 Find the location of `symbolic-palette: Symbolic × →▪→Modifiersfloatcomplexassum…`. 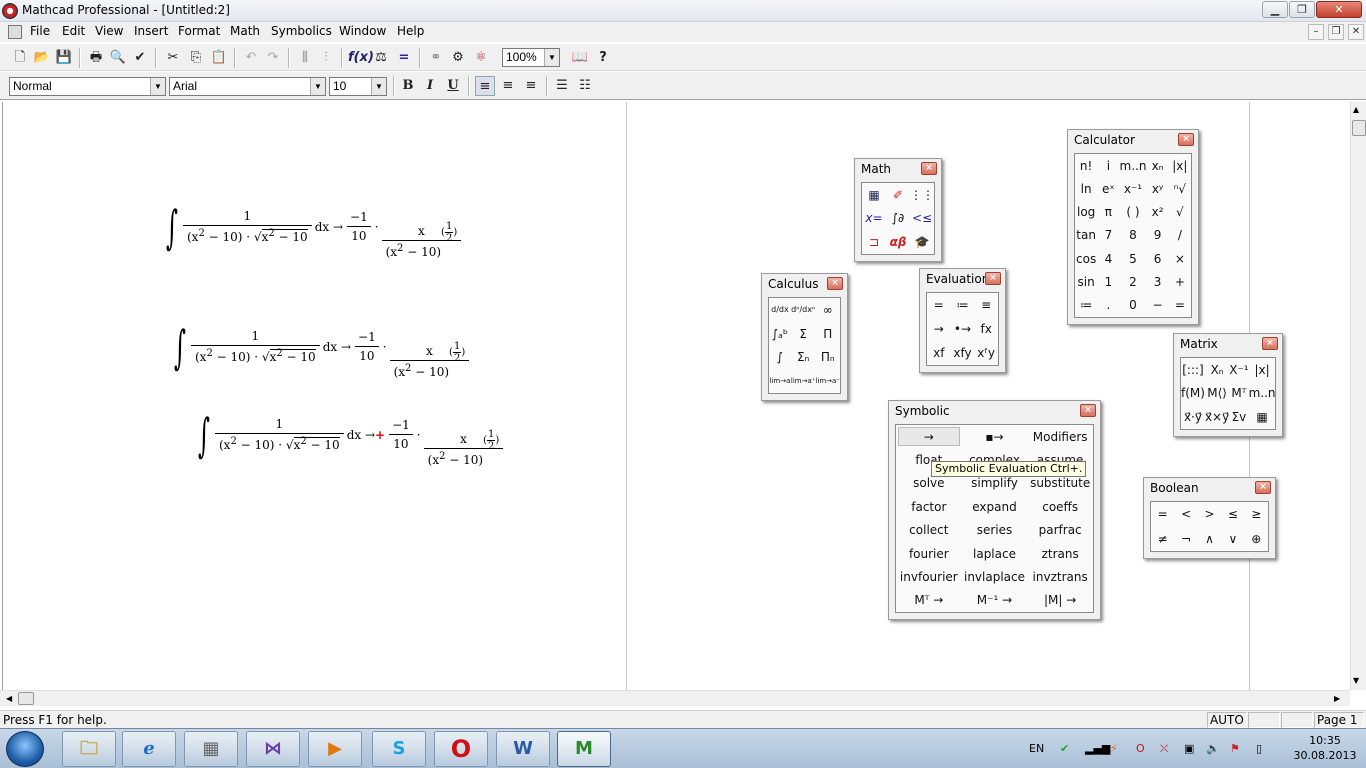

symbolic-palette: Symbolic × →▪→Modifiersfloatcomplexassum… is located at coordinates (994, 510).